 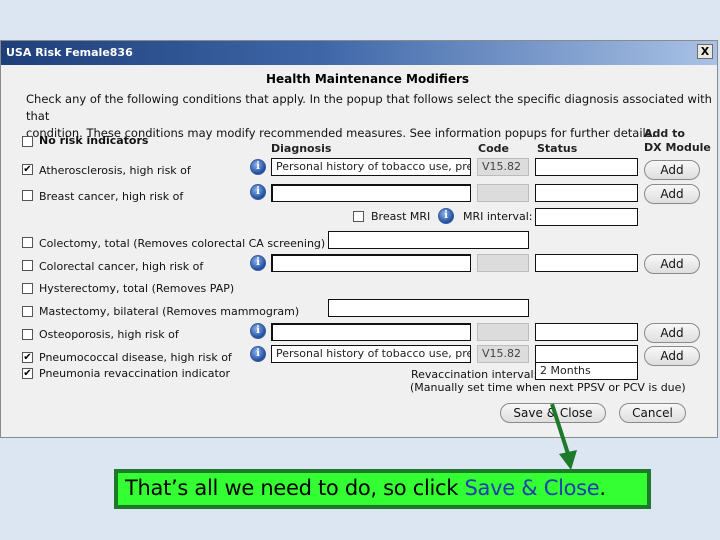 I want to click on mastectomy-checkbox, so click(x=27, y=311).